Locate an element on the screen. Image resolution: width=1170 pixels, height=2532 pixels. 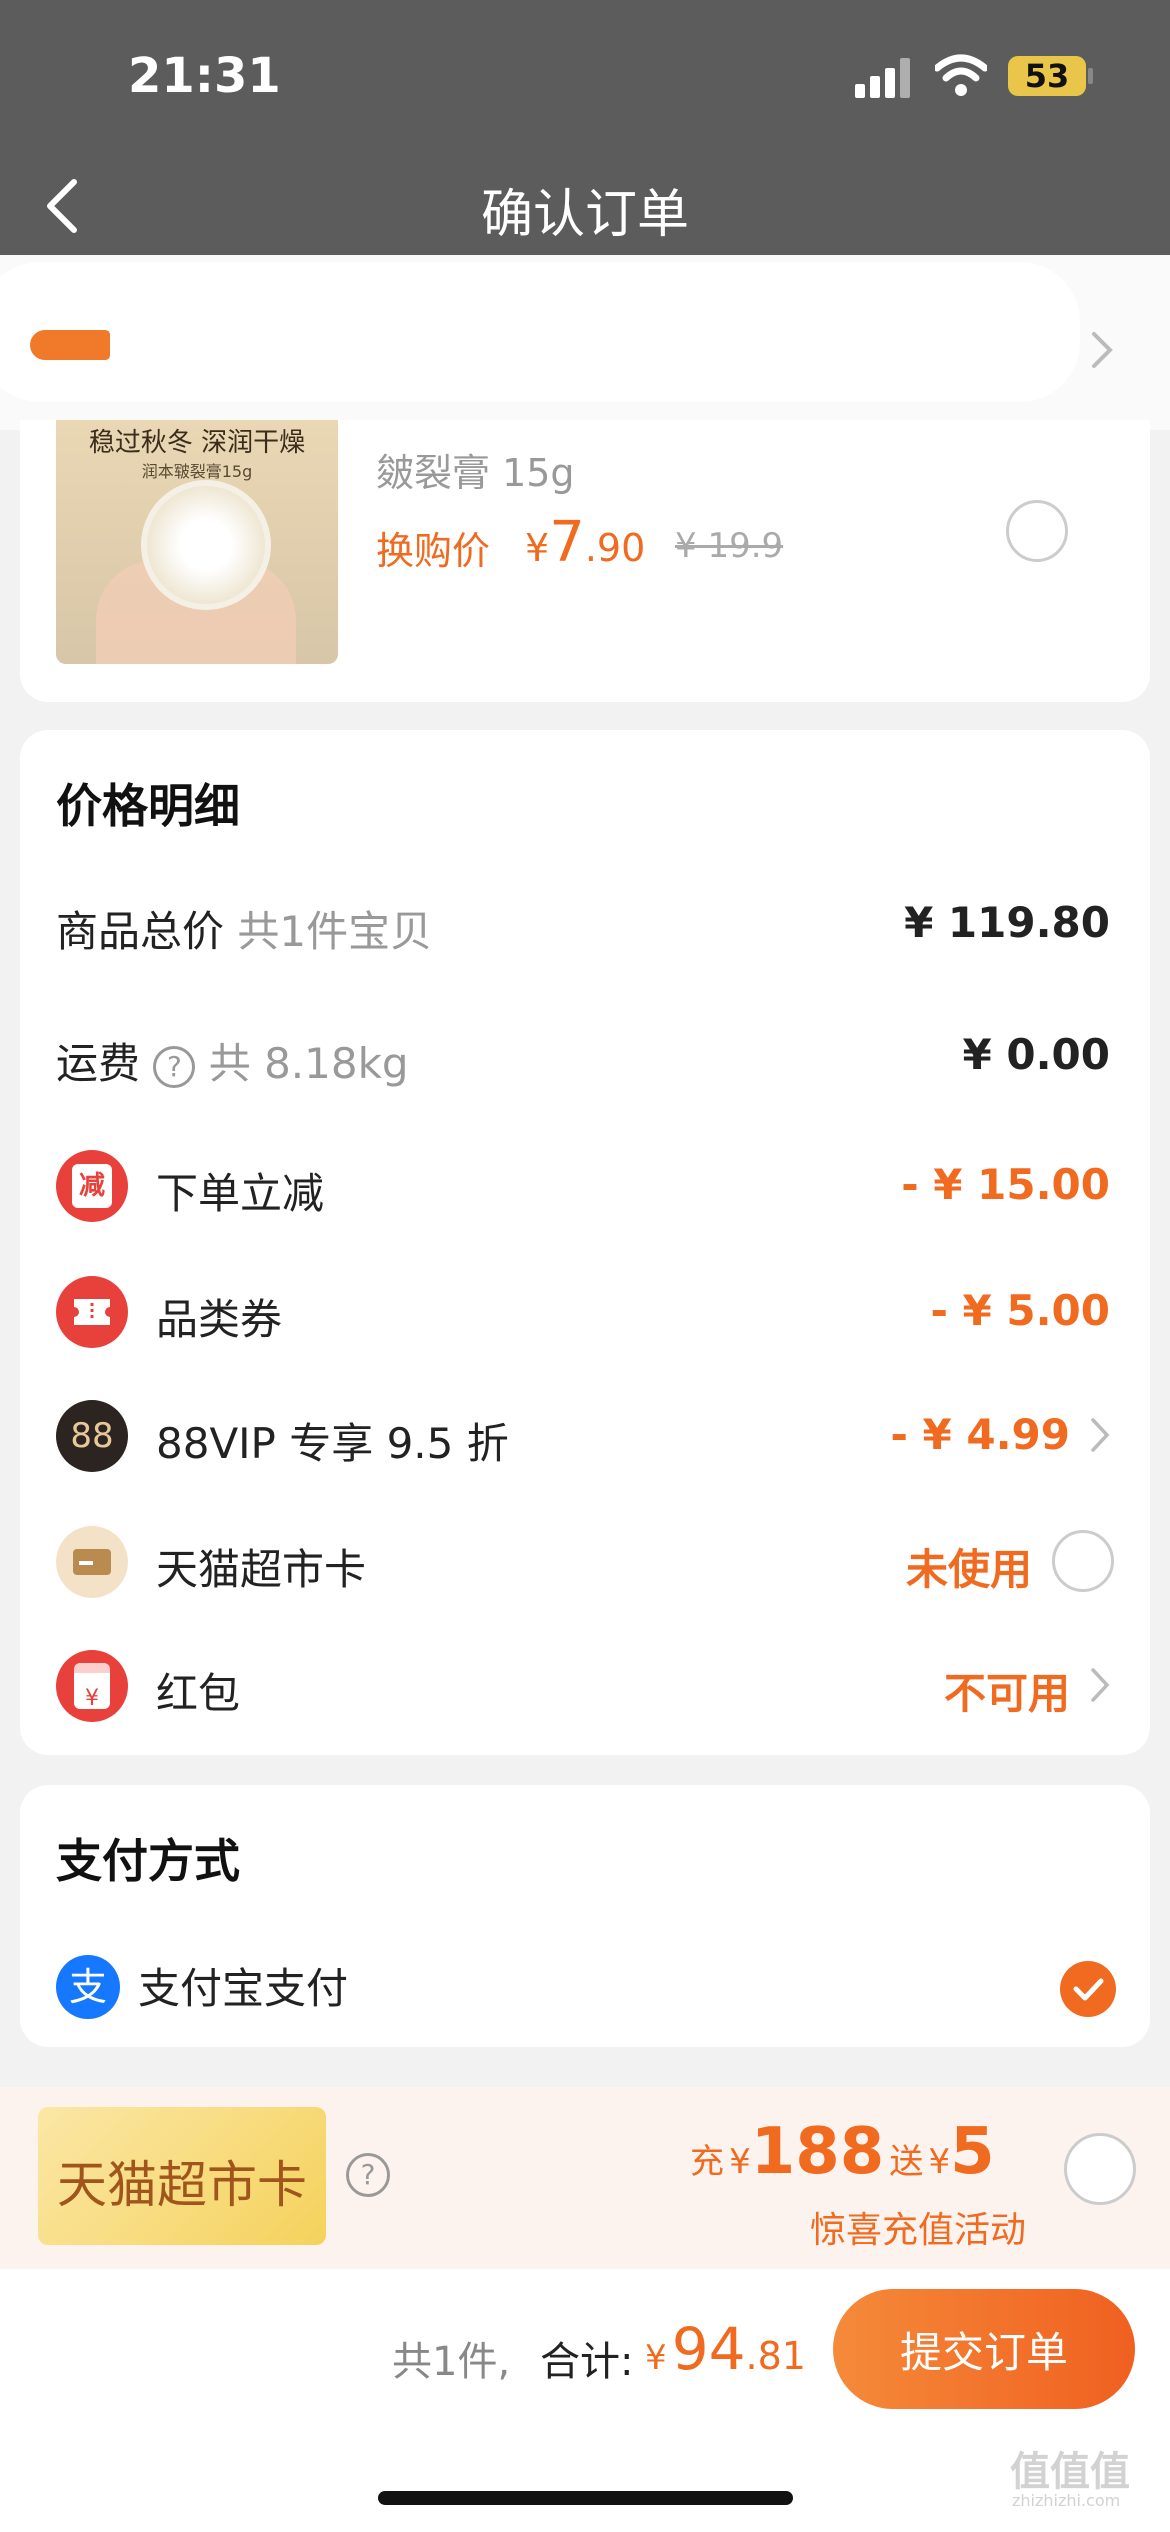
payment-method-label: 支付宝支付 is located at coordinates (243, 1985).